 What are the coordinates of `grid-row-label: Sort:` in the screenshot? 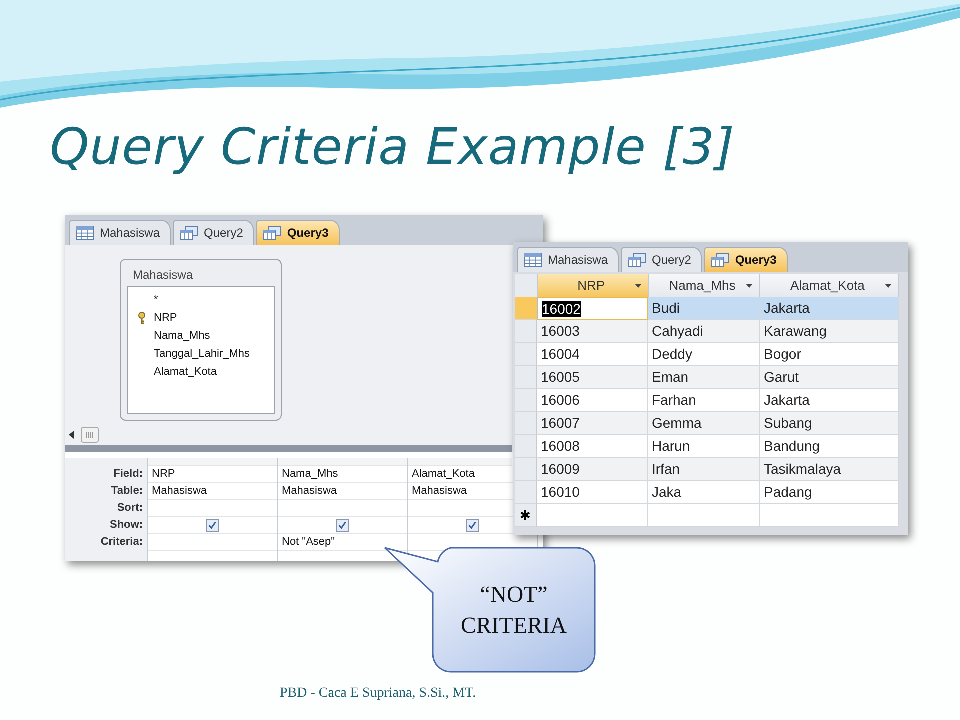 It's located at (130, 508).